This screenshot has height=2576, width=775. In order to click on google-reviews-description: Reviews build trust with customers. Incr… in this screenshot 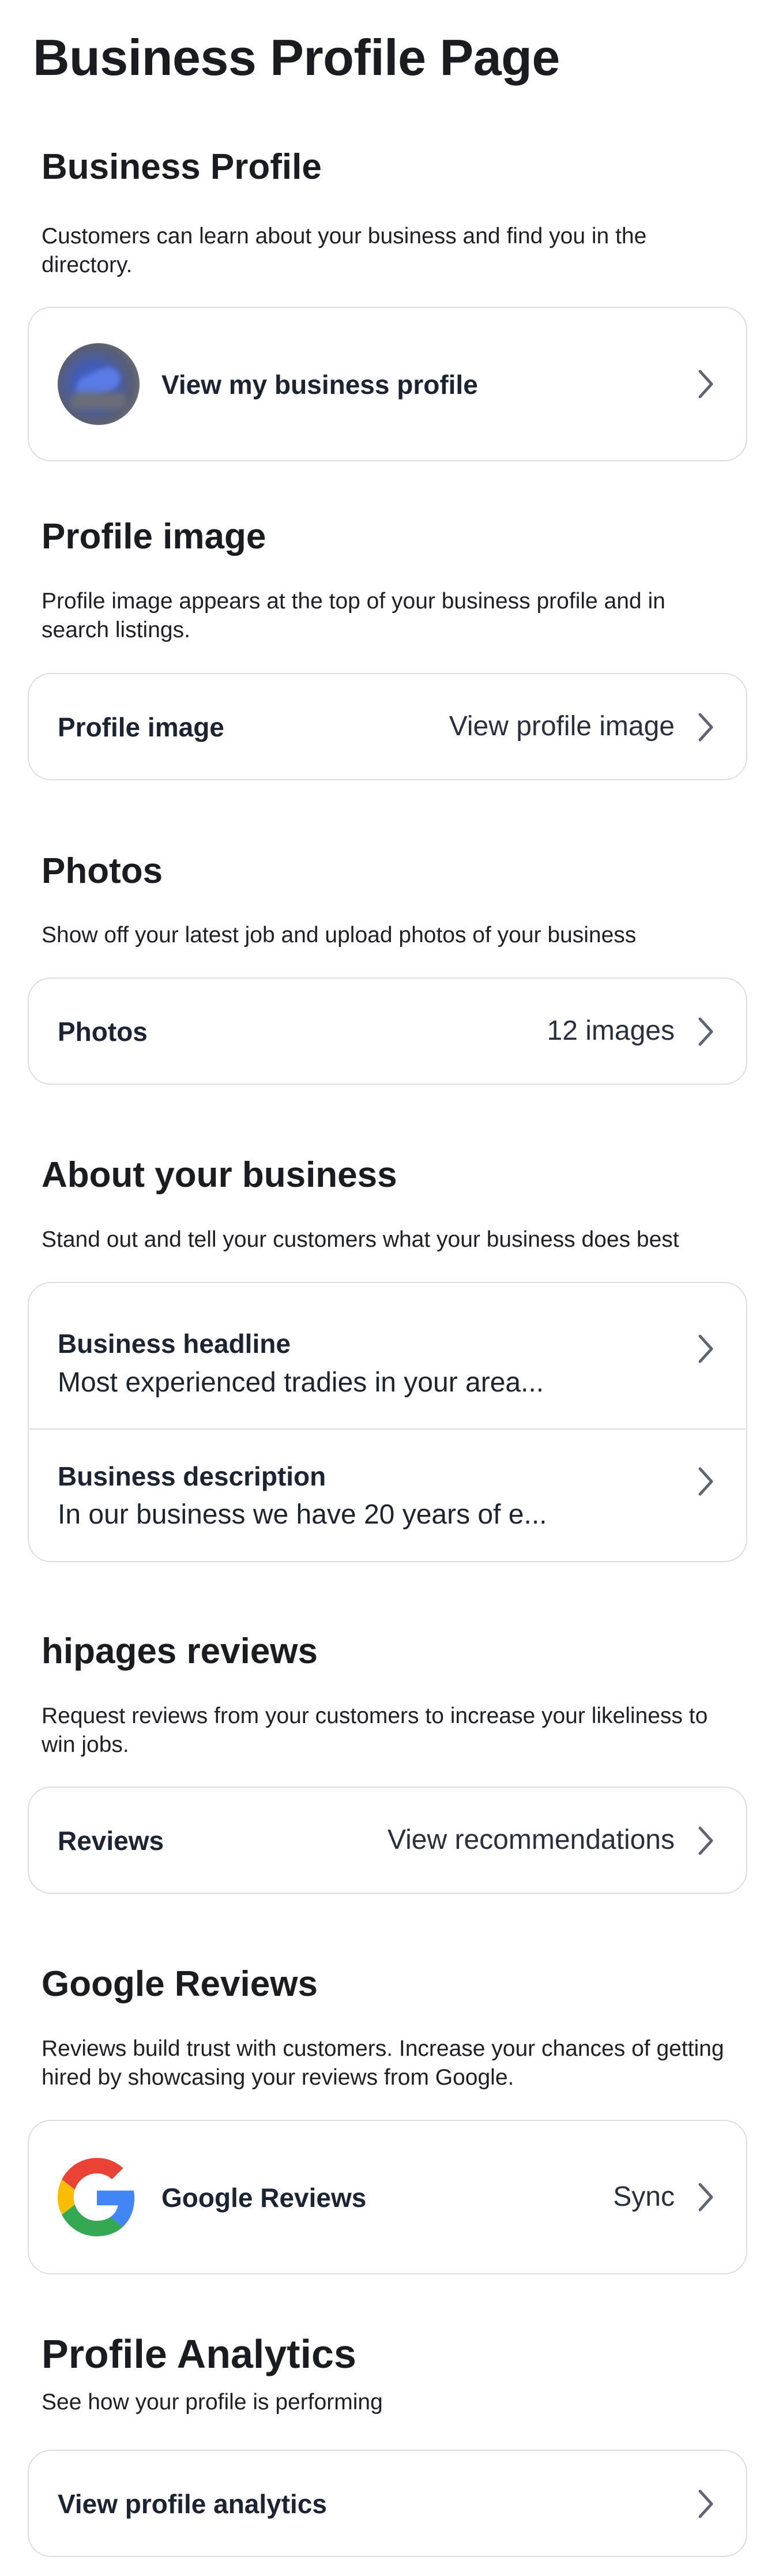, I will do `click(383, 2063)`.